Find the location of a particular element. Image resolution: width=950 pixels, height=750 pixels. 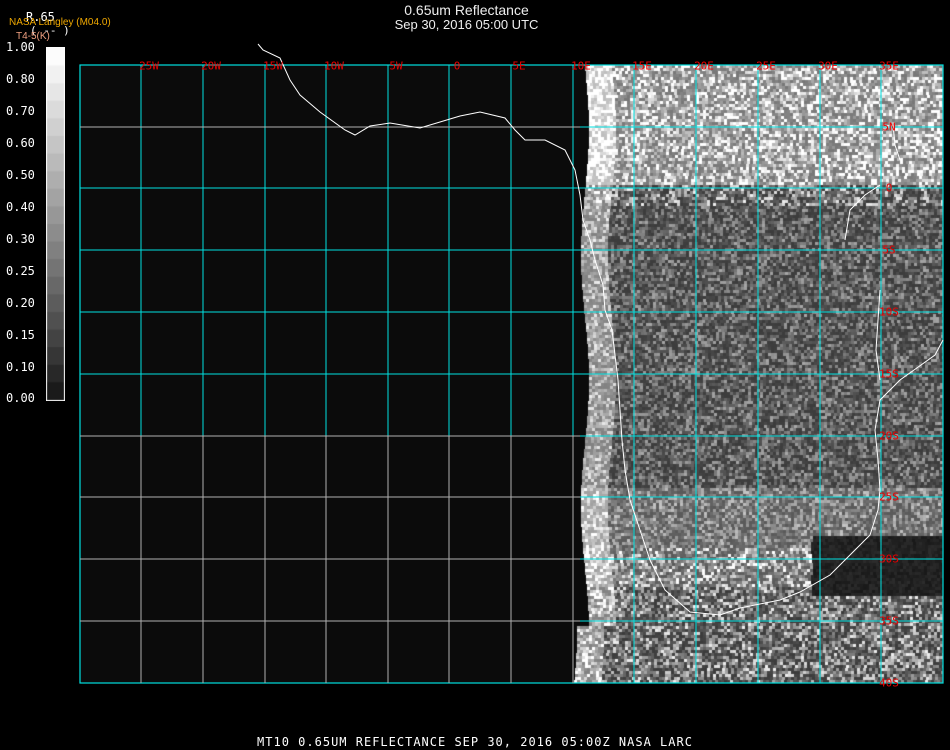

latitude-label: 10S is located at coordinates (889, 312).